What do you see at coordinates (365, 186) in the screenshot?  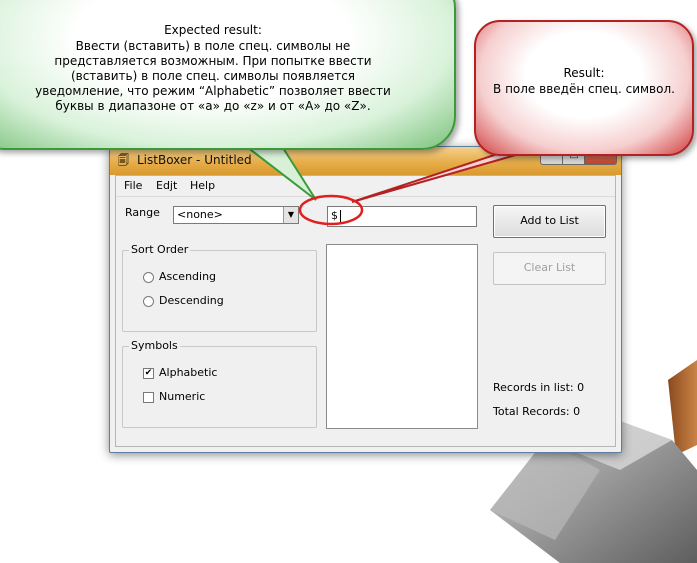 I see `menu-bar: File Edjt Help` at bounding box center [365, 186].